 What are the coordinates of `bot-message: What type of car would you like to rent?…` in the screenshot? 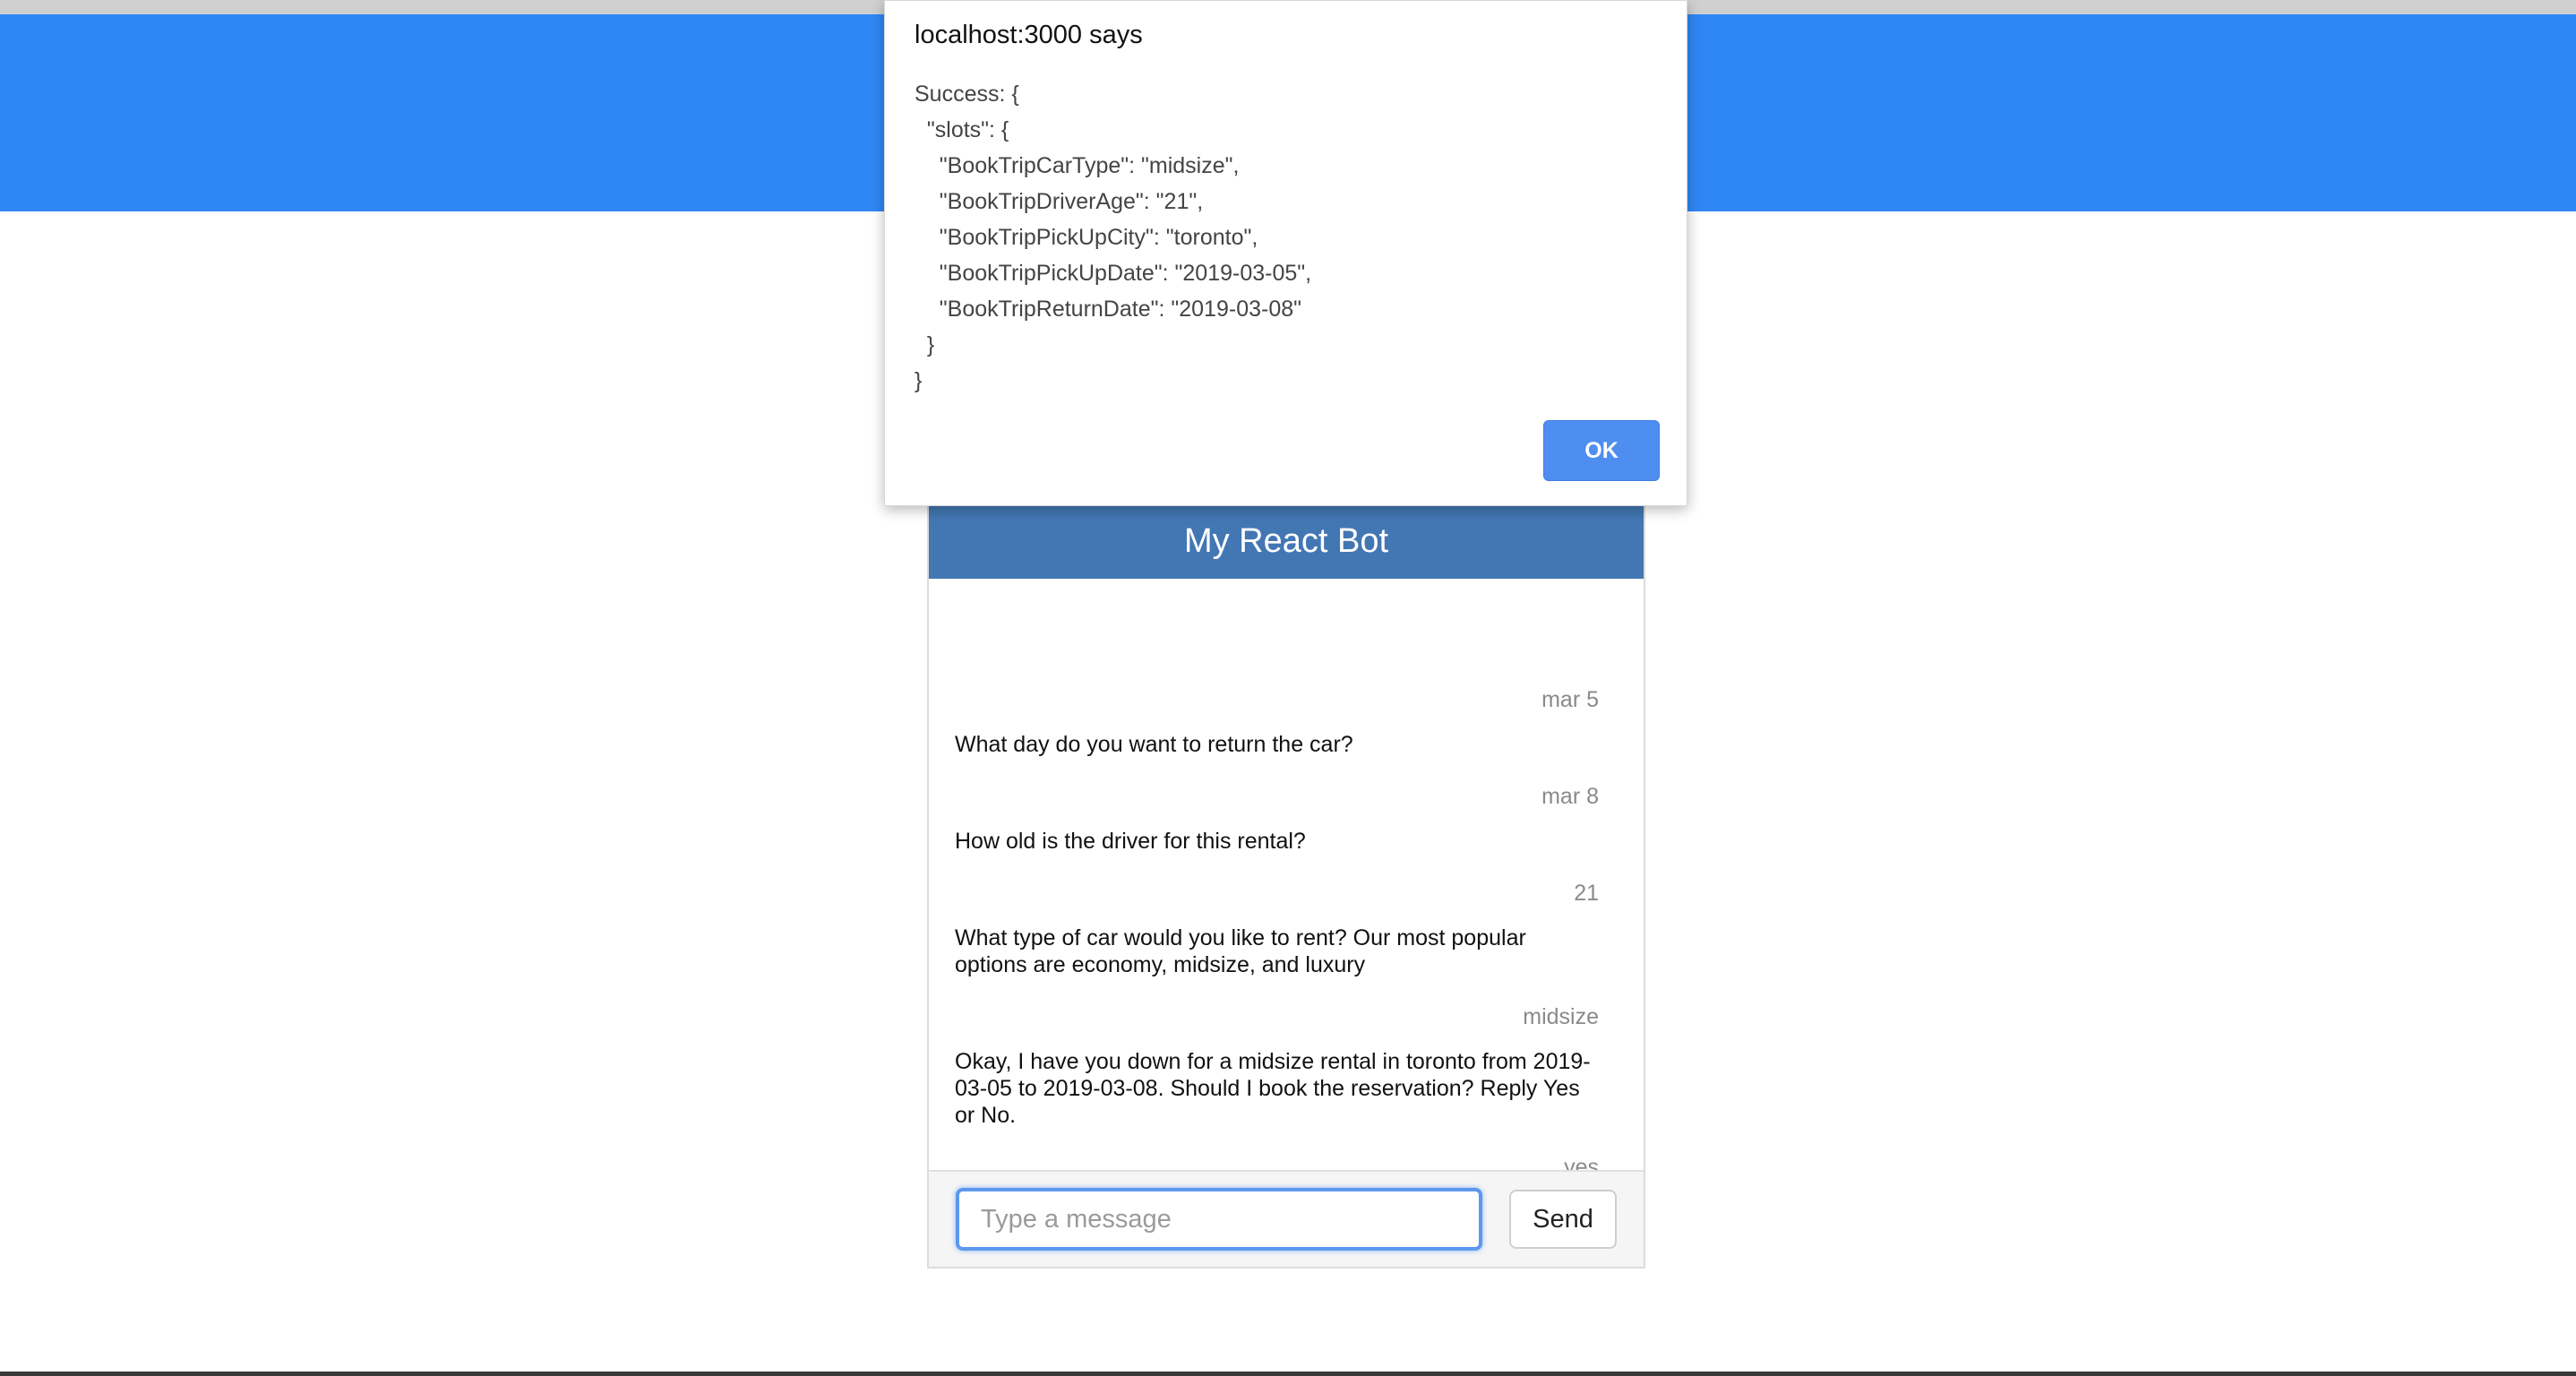 It's located at (1240, 951).